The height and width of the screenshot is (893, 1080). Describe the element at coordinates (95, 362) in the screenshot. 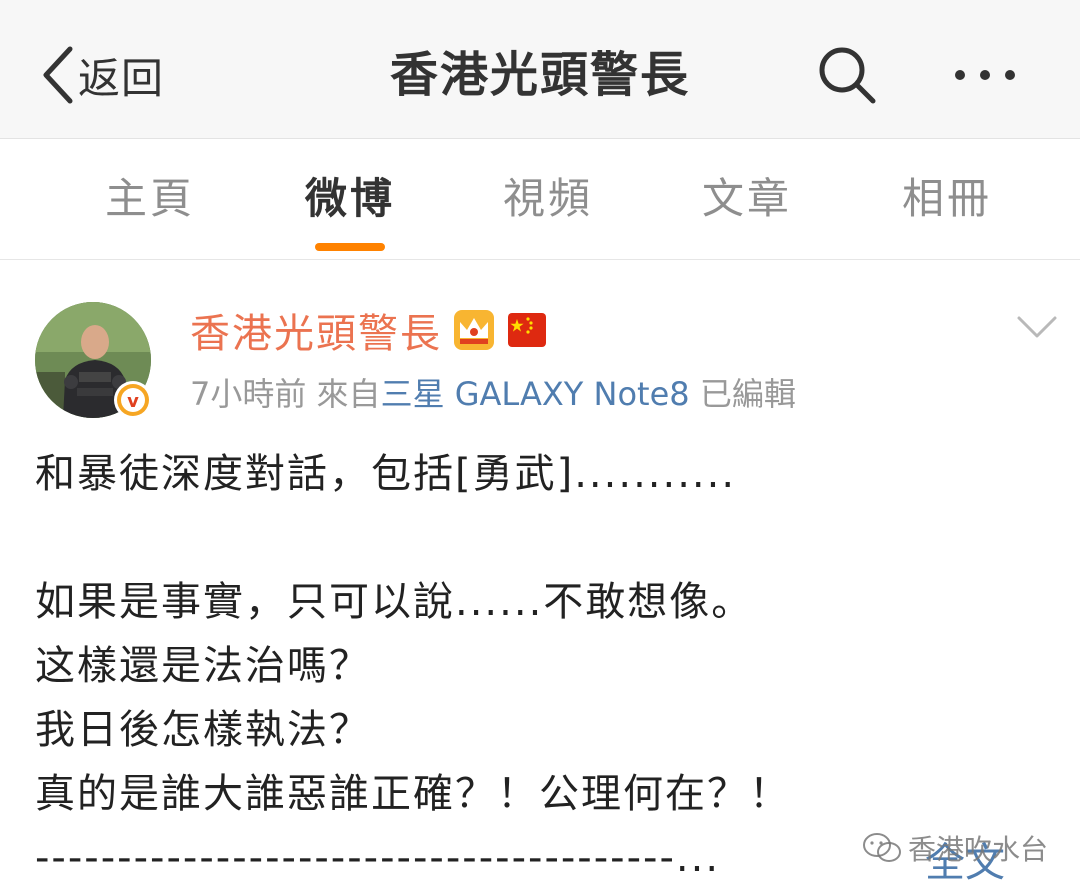

I see `author-avatar: v` at that location.